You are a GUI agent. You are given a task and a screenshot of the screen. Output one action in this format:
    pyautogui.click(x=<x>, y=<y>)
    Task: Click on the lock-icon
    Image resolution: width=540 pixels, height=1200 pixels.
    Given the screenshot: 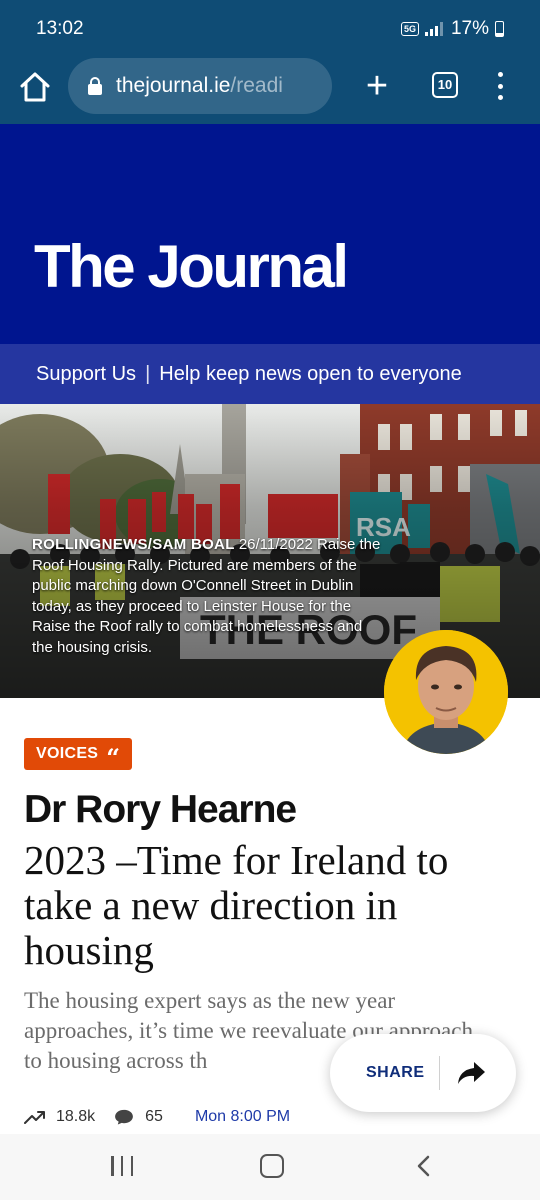 What is the action you would take?
    pyautogui.click(x=95, y=86)
    